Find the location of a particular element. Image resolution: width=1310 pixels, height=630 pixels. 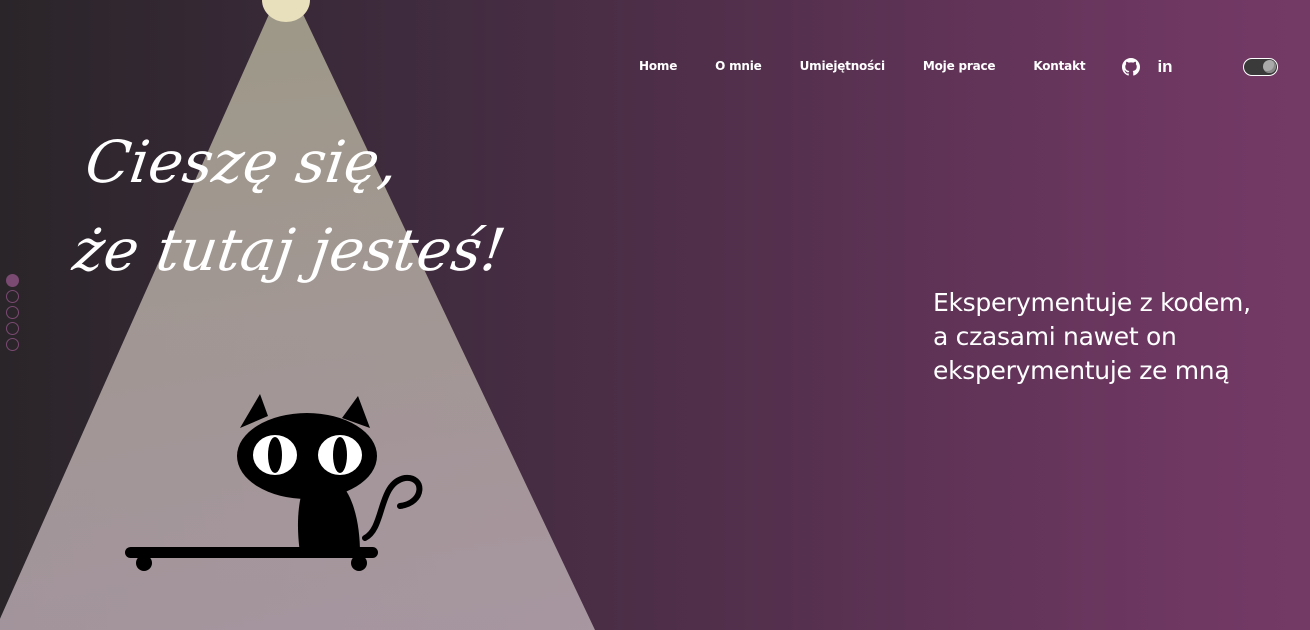

theme-toggle is located at coordinates (1260, 67).